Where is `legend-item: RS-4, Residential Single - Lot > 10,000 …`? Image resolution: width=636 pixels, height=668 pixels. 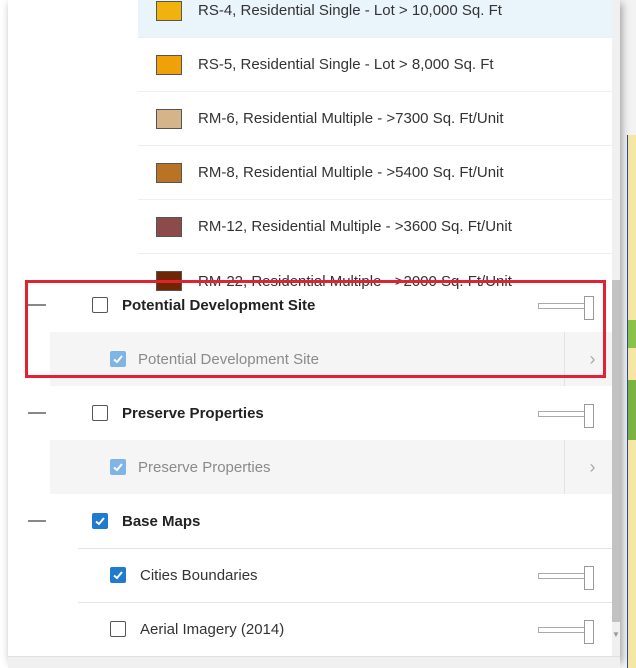
legend-item: RS-4, Residential Single - Lot > 10,000 … is located at coordinates (379, 19).